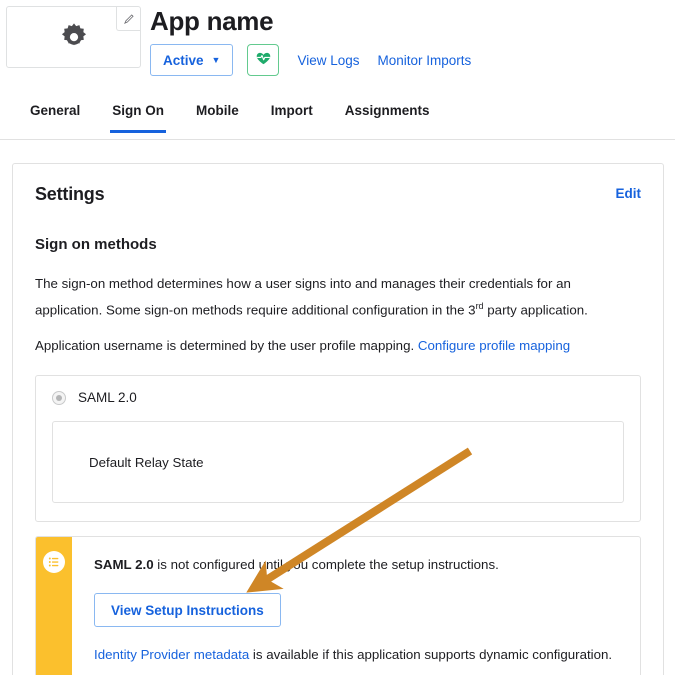 This screenshot has height=675, width=675. Describe the element at coordinates (146, 462) in the screenshot. I see `default-relay-state-label: Default Relay State` at that location.